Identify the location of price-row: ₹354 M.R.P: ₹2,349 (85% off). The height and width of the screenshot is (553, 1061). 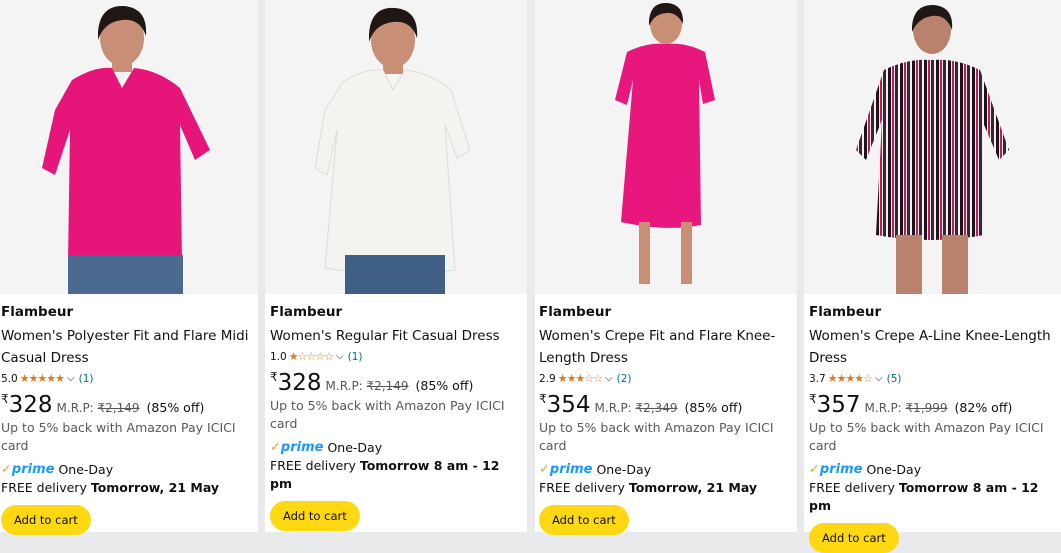
(666, 404).